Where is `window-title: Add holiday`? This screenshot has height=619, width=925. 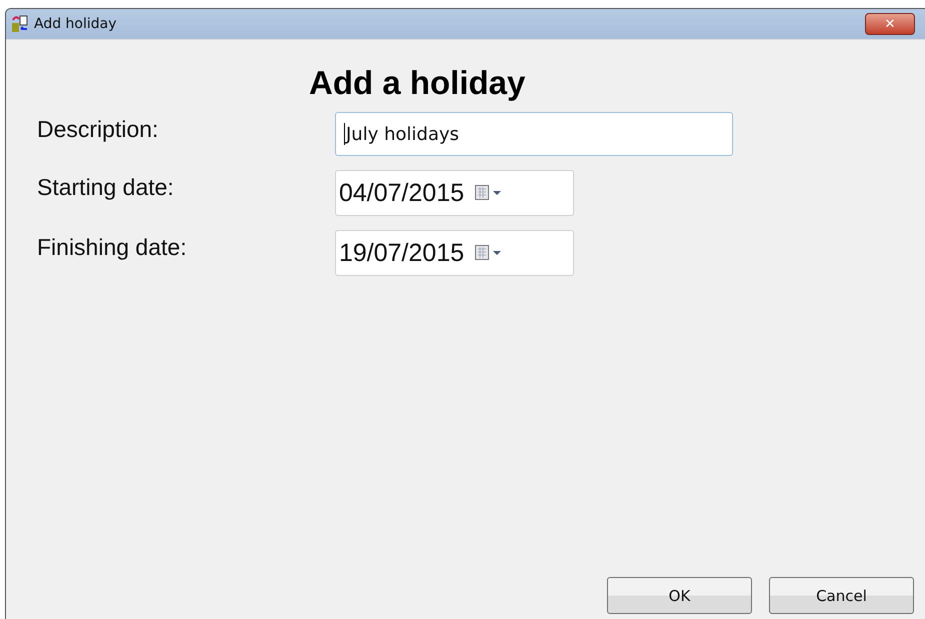 window-title: Add holiday is located at coordinates (75, 24).